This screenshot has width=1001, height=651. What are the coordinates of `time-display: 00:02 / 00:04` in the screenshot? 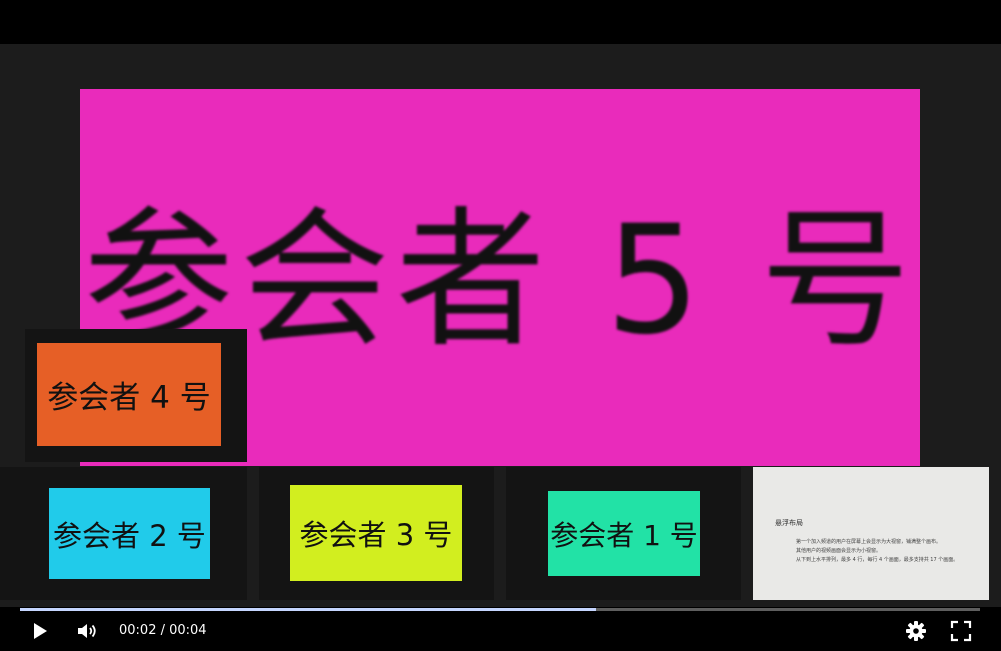 It's located at (163, 630).